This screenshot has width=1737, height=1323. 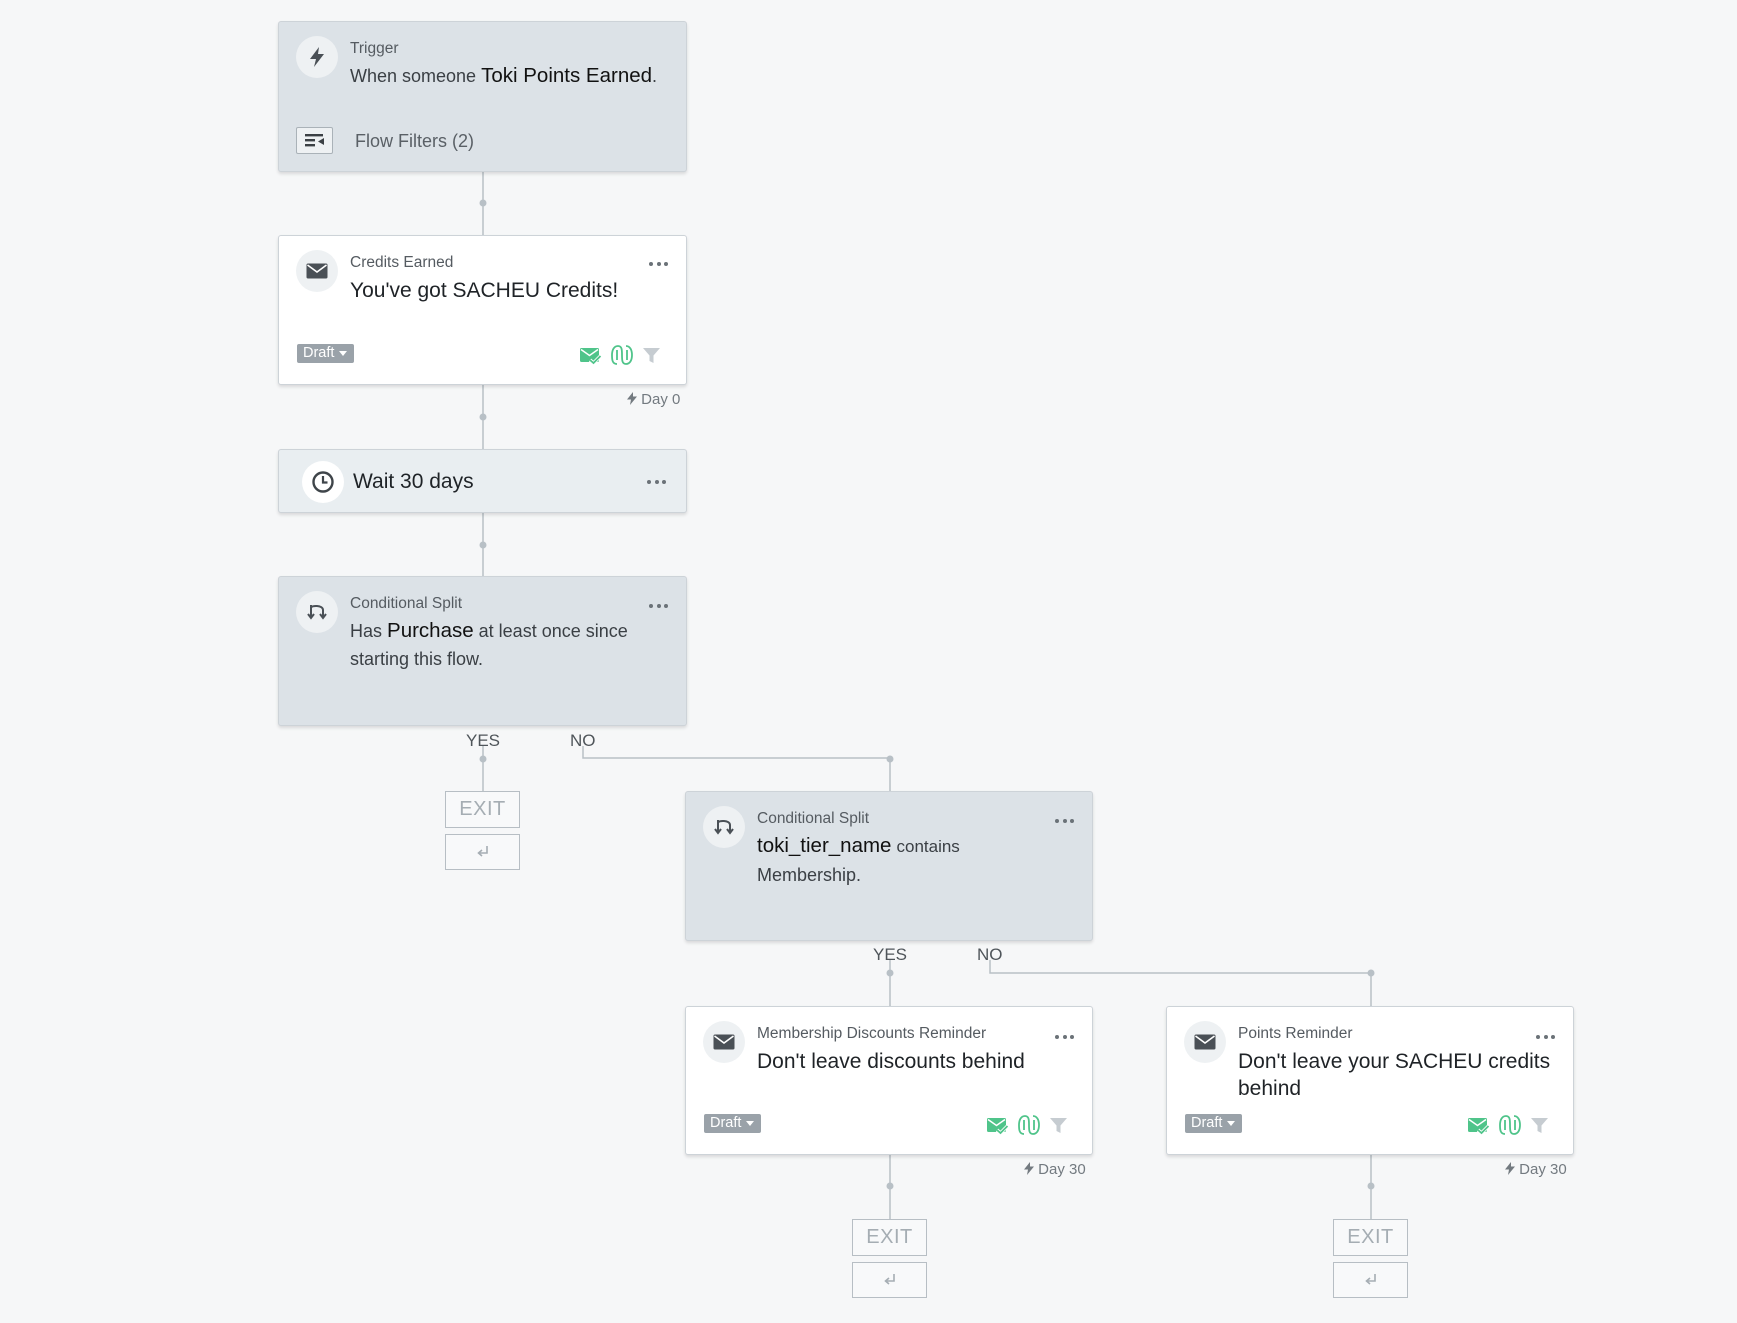 I want to click on connector-line, so click(x=1180, y=983).